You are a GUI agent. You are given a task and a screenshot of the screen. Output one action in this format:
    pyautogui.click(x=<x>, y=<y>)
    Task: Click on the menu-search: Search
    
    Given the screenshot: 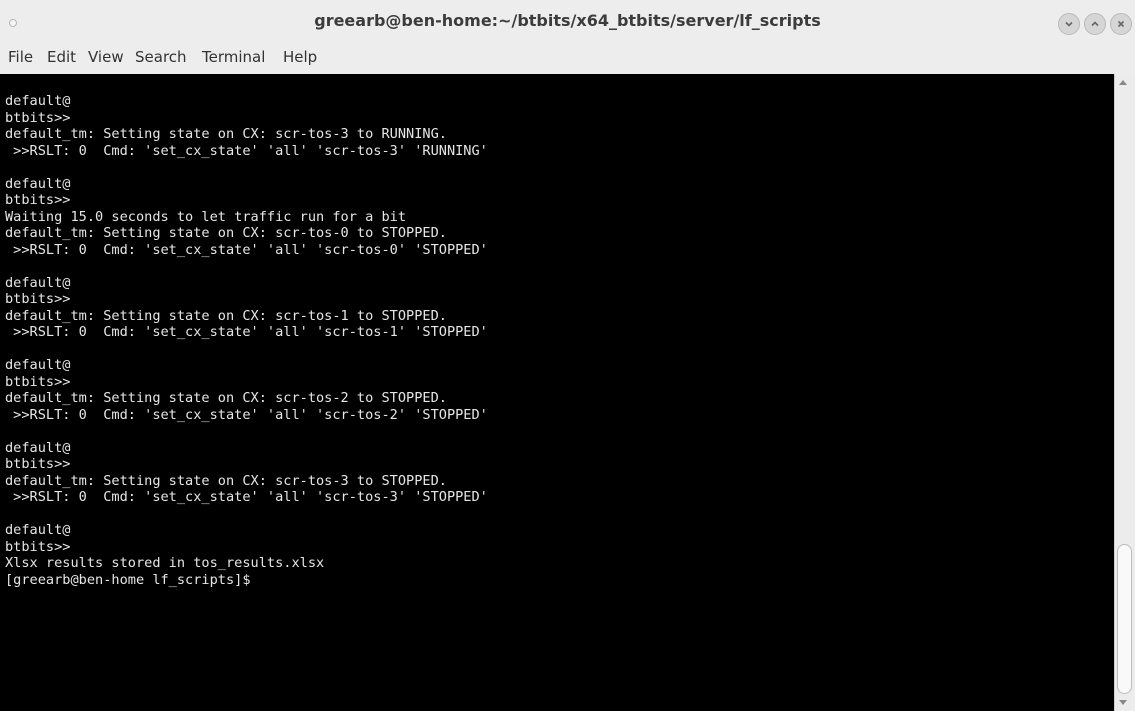 What is the action you would take?
    pyautogui.click(x=161, y=57)
    